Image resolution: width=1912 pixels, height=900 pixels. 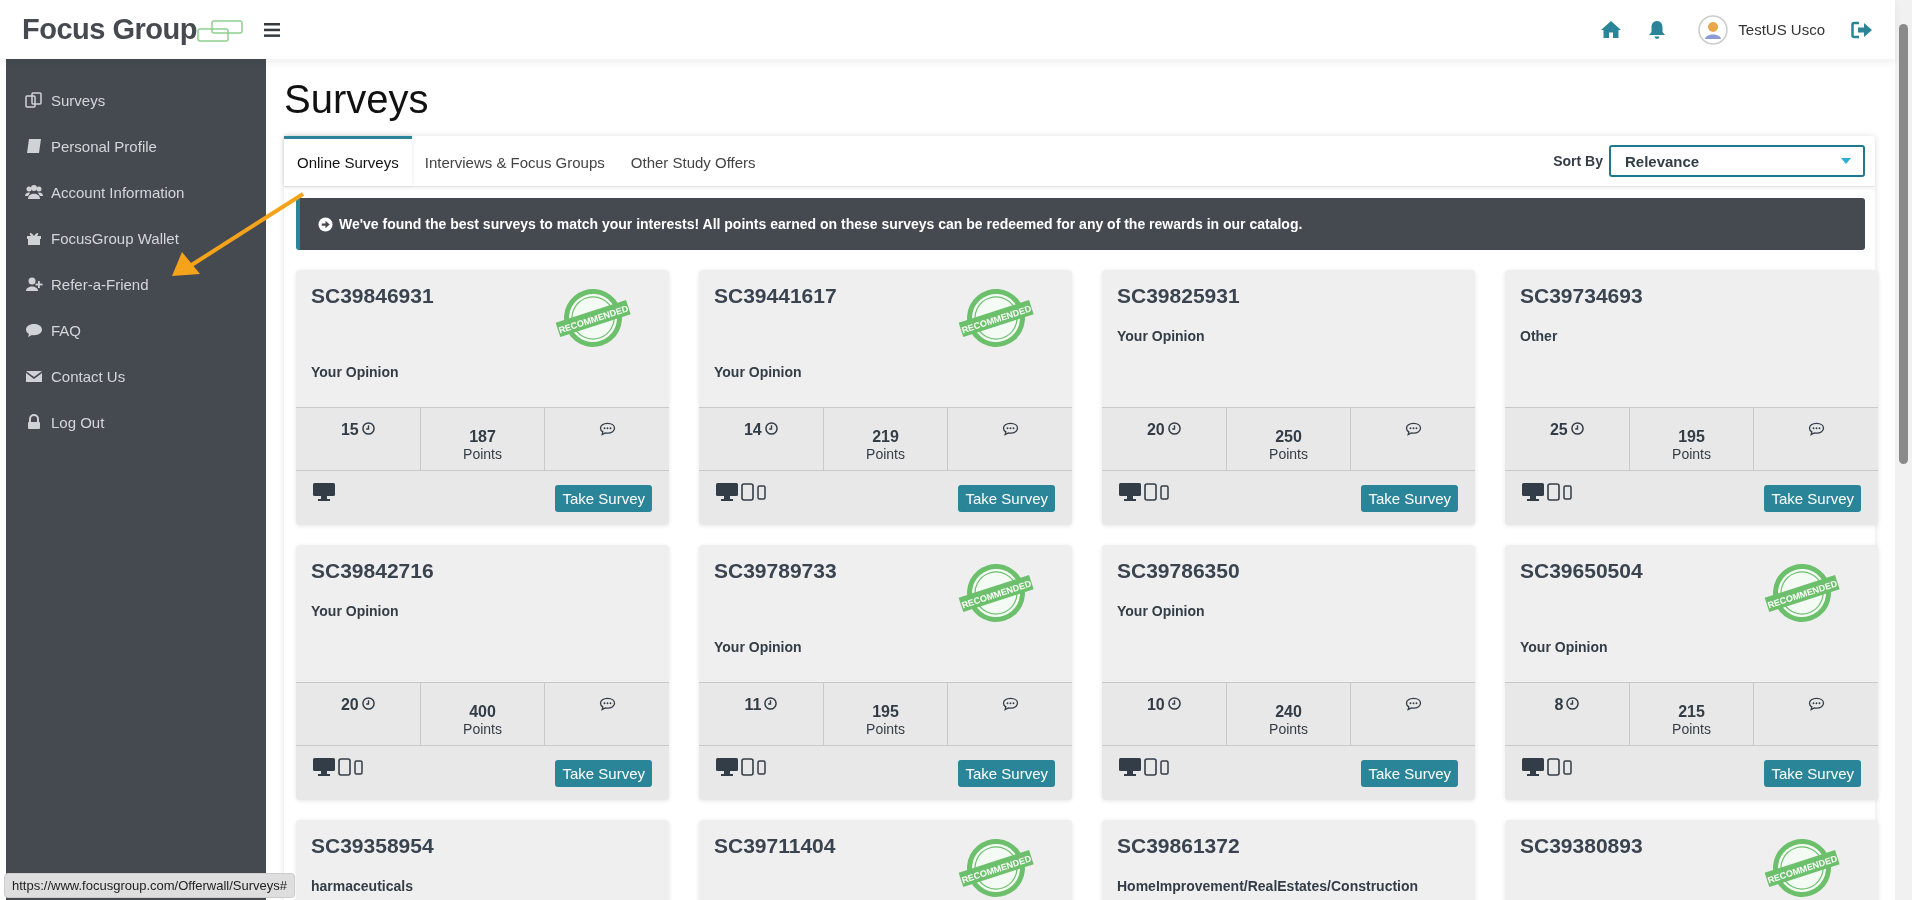 What do you see at coordinates (776, 571) in the screenshot?
I see `survey-id: SC39789733` at bounding box center [776, 571].